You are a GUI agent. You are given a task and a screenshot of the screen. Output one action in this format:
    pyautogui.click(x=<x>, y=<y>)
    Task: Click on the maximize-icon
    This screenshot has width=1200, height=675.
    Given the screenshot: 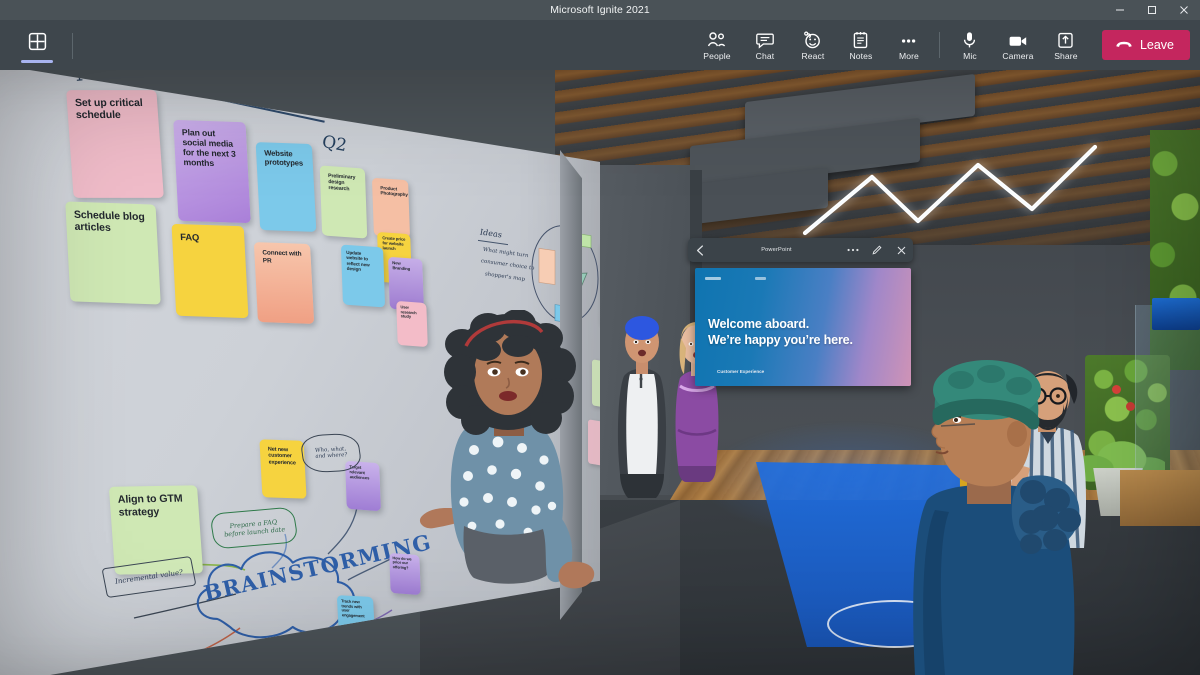 What is the action you would take?
    pyautogui.click(x=1152, y=10)
    